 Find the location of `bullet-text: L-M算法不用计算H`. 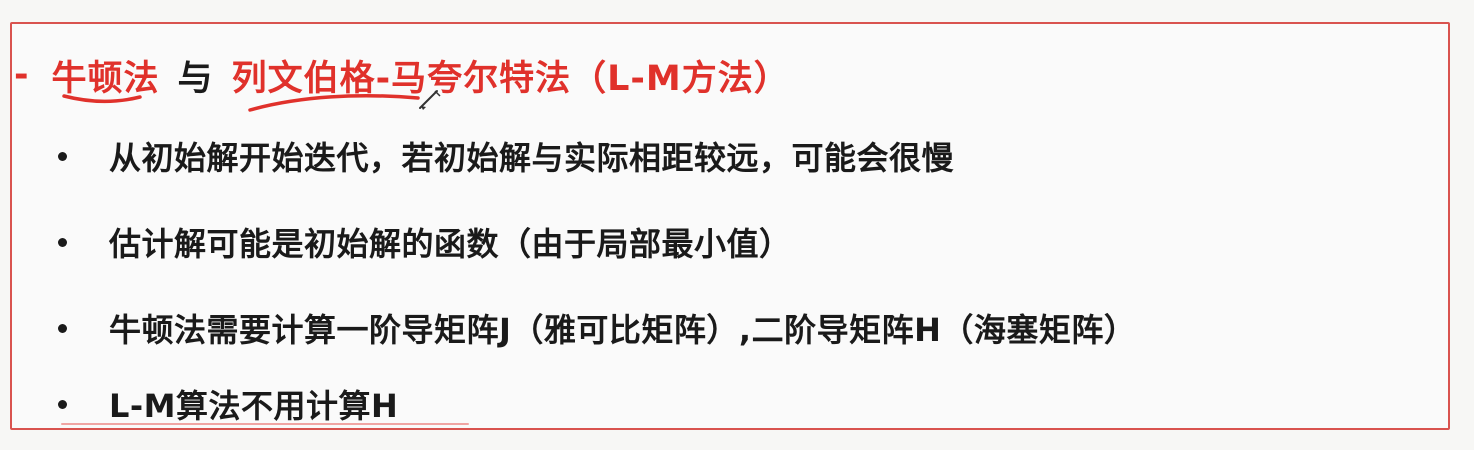

bullet-text: L-M算法不用计算H is located at coordinates (254, 406).